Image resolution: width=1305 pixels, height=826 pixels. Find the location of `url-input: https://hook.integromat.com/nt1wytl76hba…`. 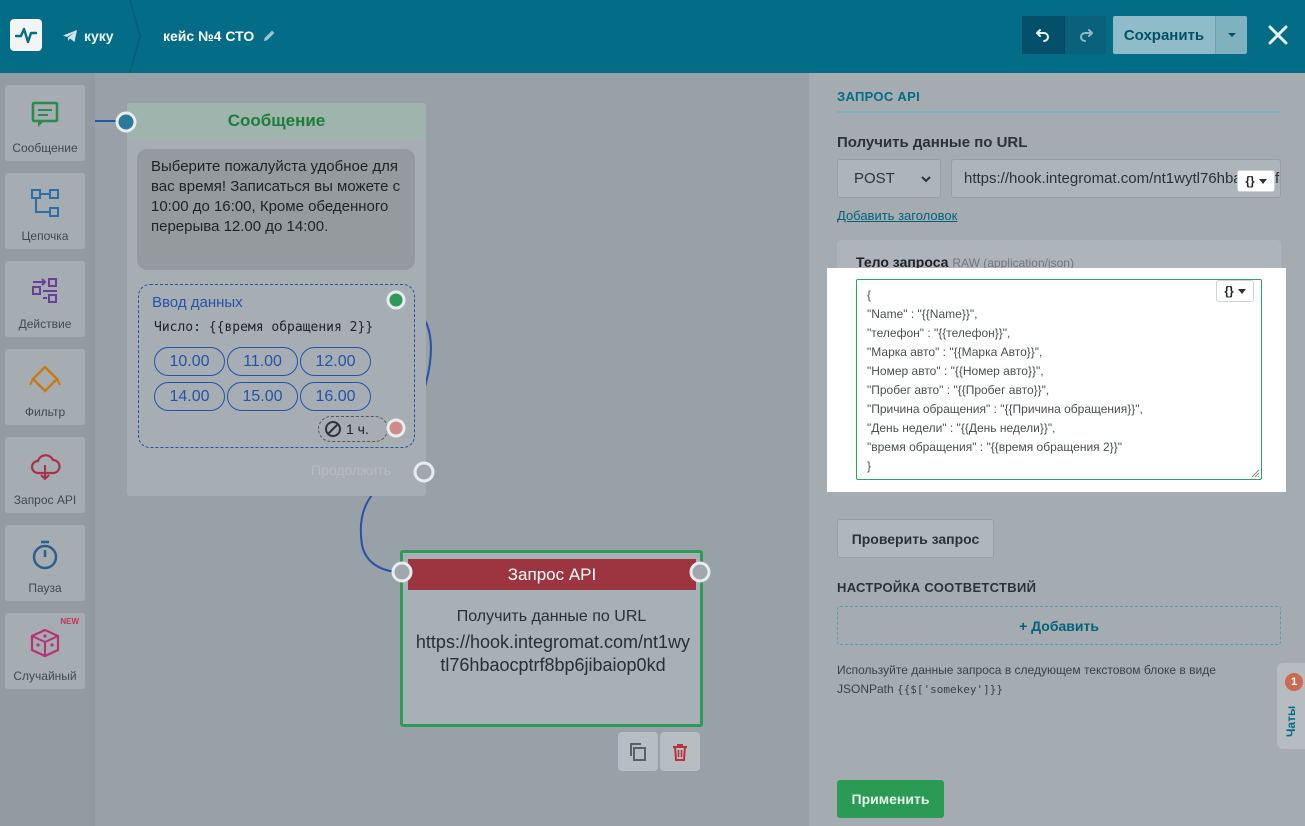

url-input: https://hook.integromat.com/nt1wytl76hba… is located at coordinates (1116, 178).